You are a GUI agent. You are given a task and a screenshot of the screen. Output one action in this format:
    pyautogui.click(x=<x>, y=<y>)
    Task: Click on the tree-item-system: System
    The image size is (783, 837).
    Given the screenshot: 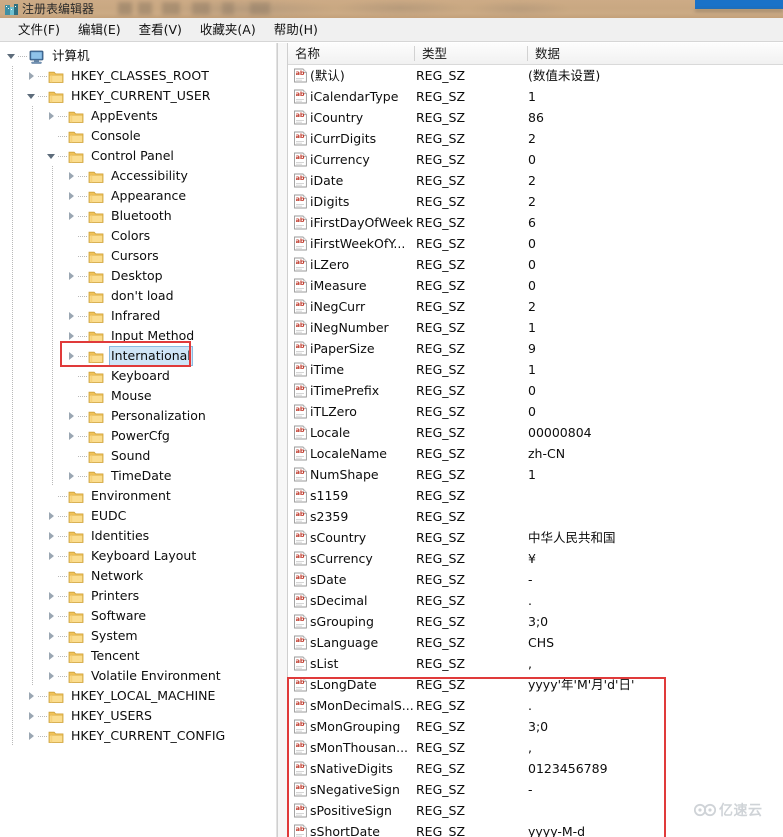 What is the action you would take?
    pyautogui.click(x=138, y=636)
    